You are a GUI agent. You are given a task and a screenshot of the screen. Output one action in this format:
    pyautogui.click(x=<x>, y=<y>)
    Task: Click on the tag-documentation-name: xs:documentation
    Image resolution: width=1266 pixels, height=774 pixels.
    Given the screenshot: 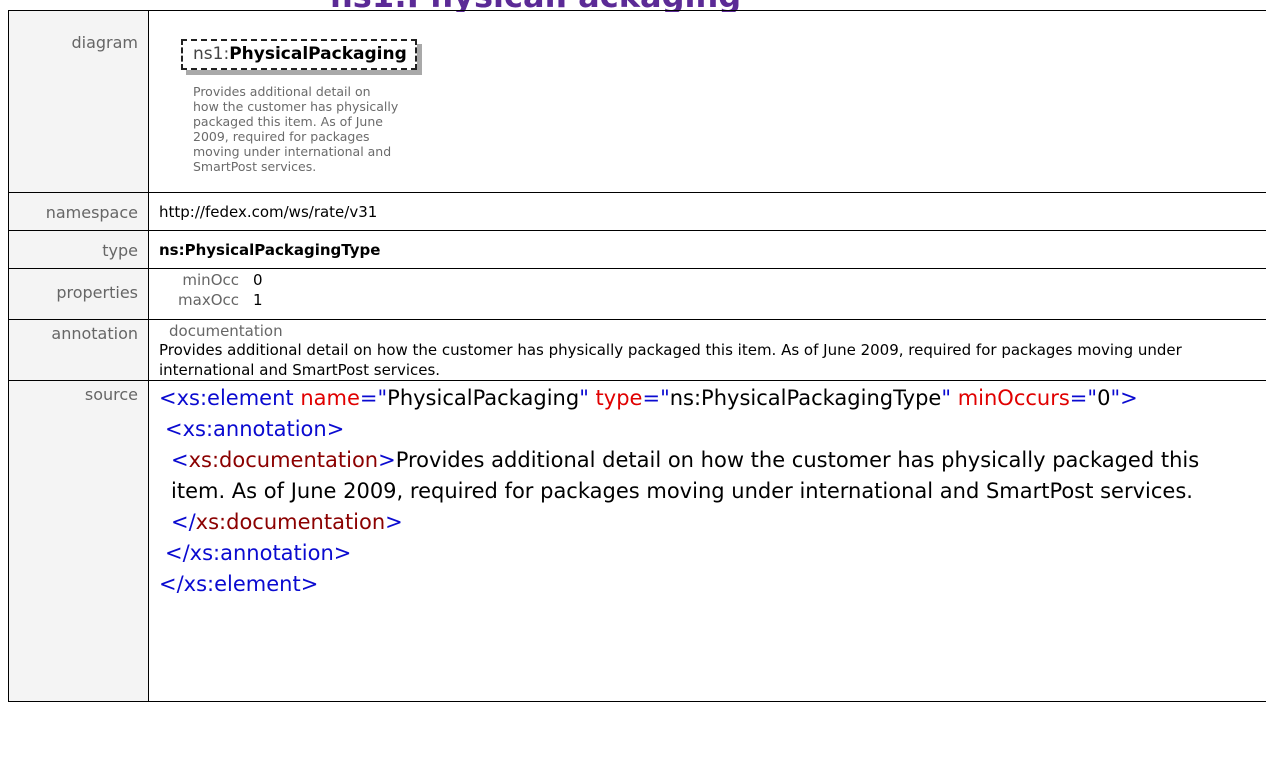 What is the action you would take?
    pyautogui.click(x=283, y=460)
    